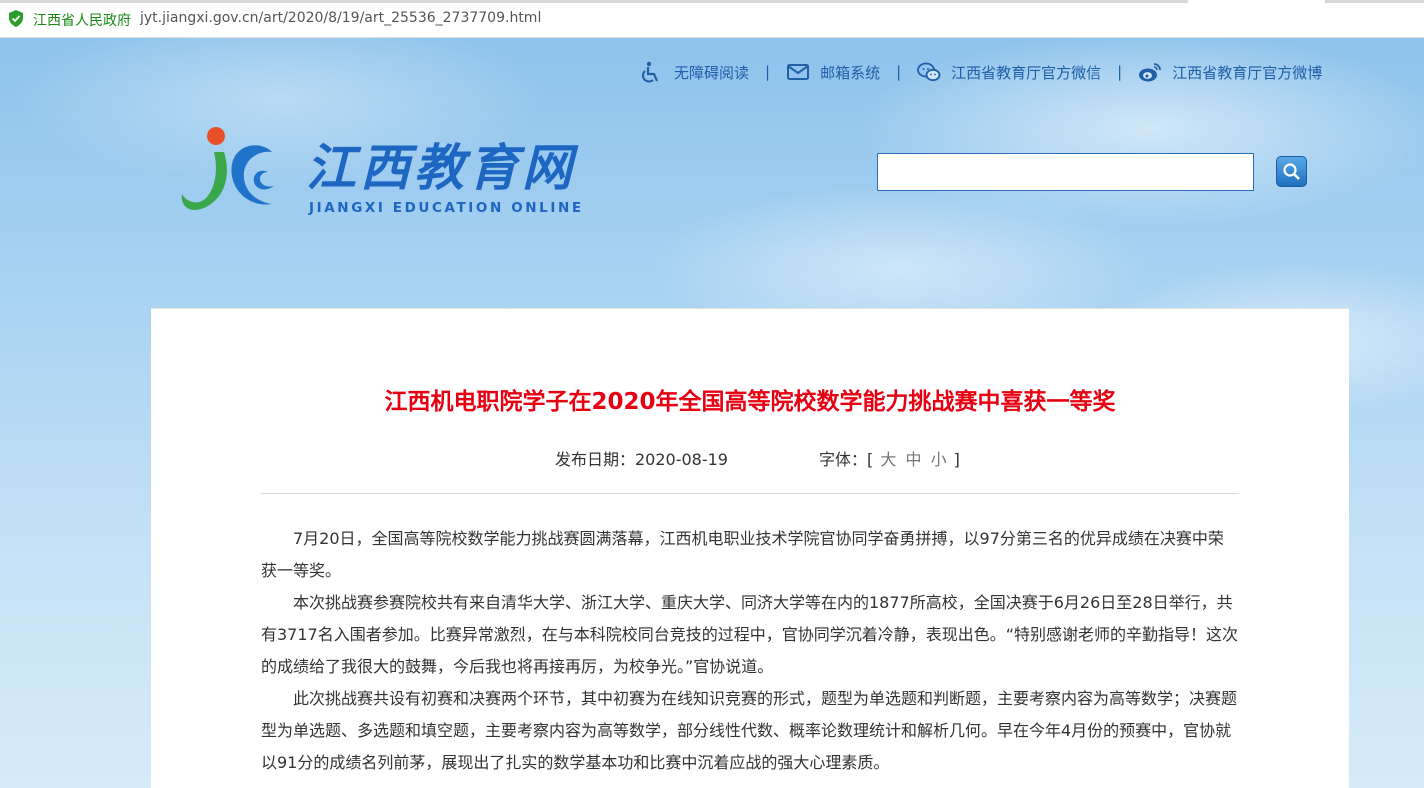 The width and height of the screenshot is (1424, 788). I want to click on weibo-icon, so click(1150, 72).